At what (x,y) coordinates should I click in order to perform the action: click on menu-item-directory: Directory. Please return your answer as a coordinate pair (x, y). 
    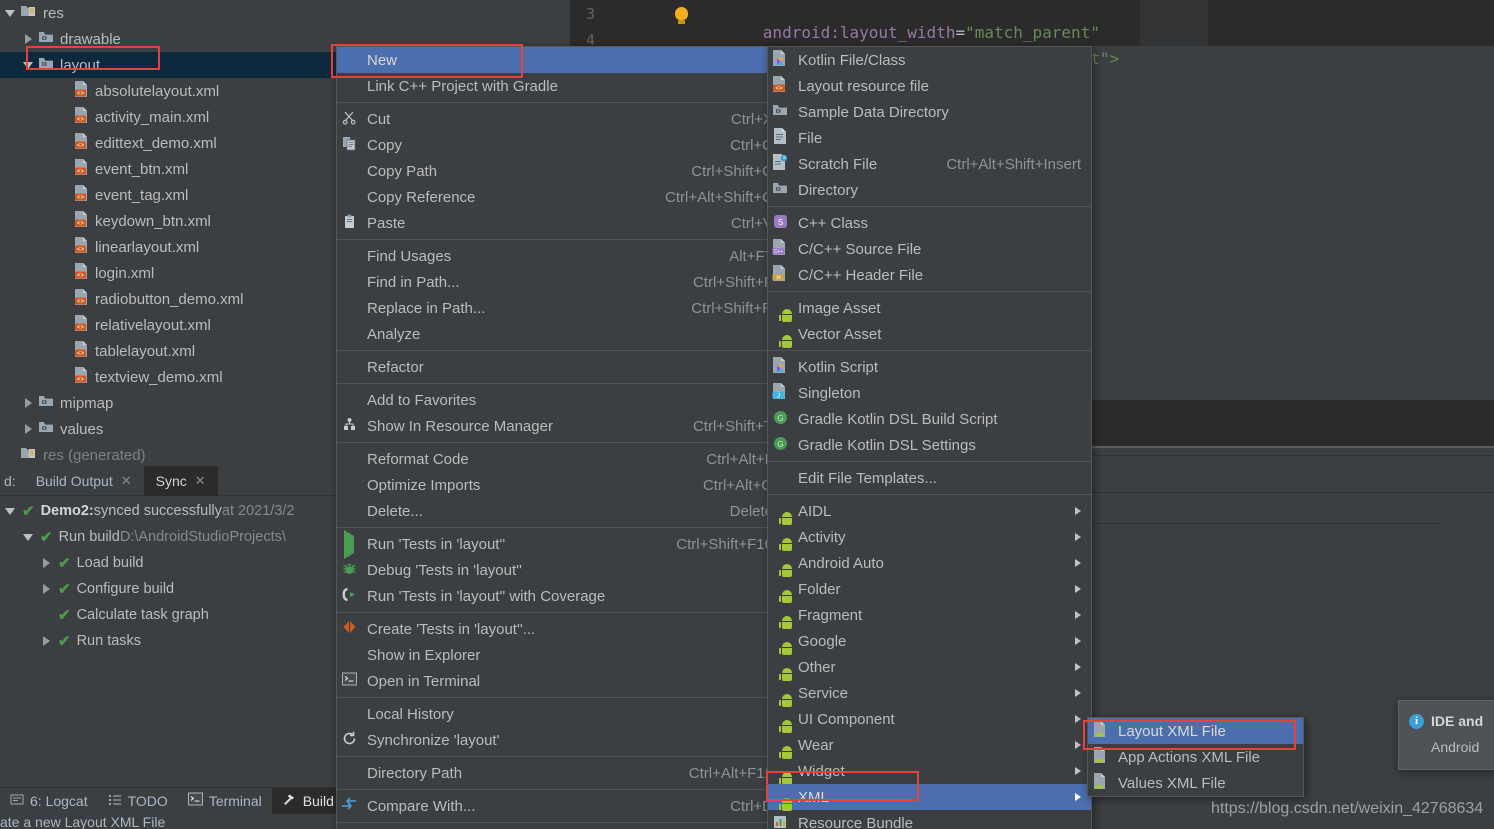
    Looking at the image, I should click on (929, 190).